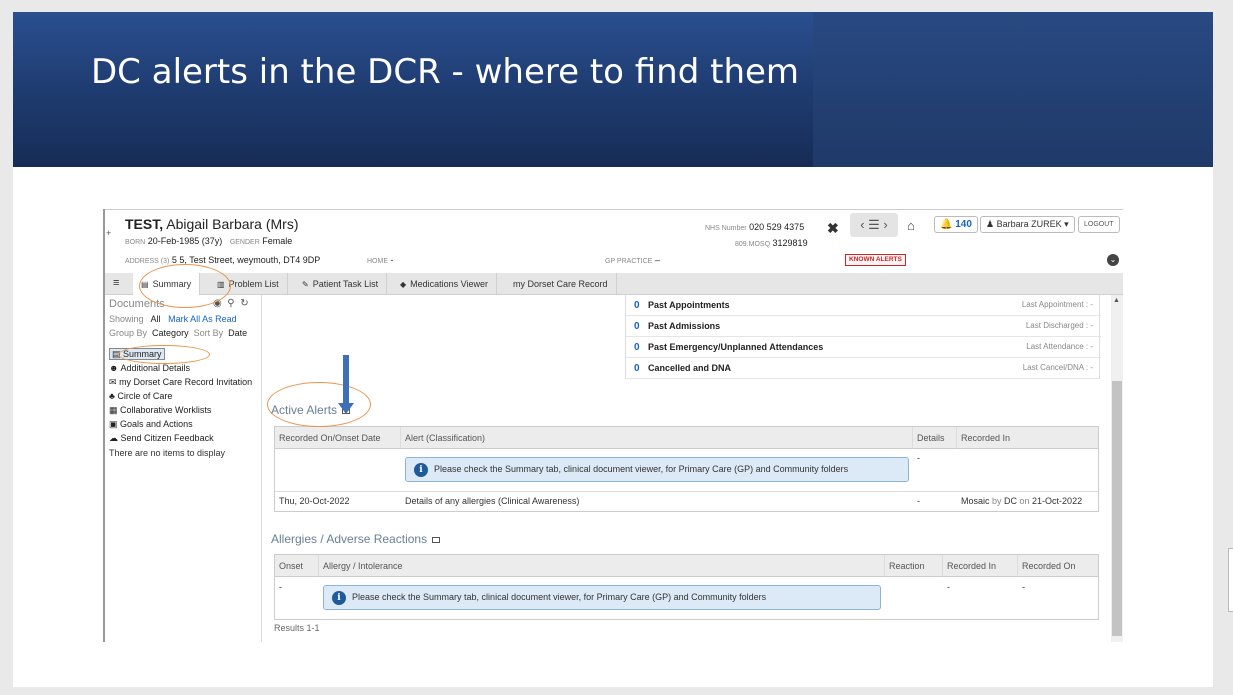 The image size is (1233, 695). Describe the element at coordinates (184, 424) in the screenshot. I see `sidebar-item-goals-and-actions: ▣ Goals and Actions` at that location.